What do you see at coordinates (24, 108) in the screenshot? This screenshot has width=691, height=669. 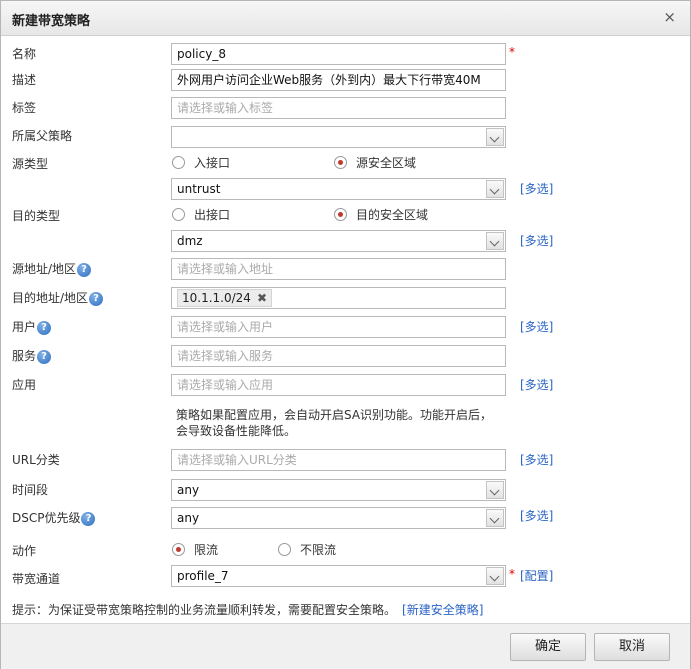 I see `tags-label: 标签` at bounding box center [24, 108].